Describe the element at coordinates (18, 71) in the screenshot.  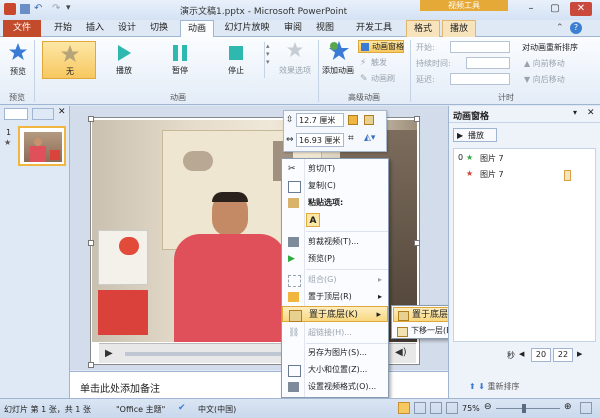
I see `preview-label: 预览` at that location.